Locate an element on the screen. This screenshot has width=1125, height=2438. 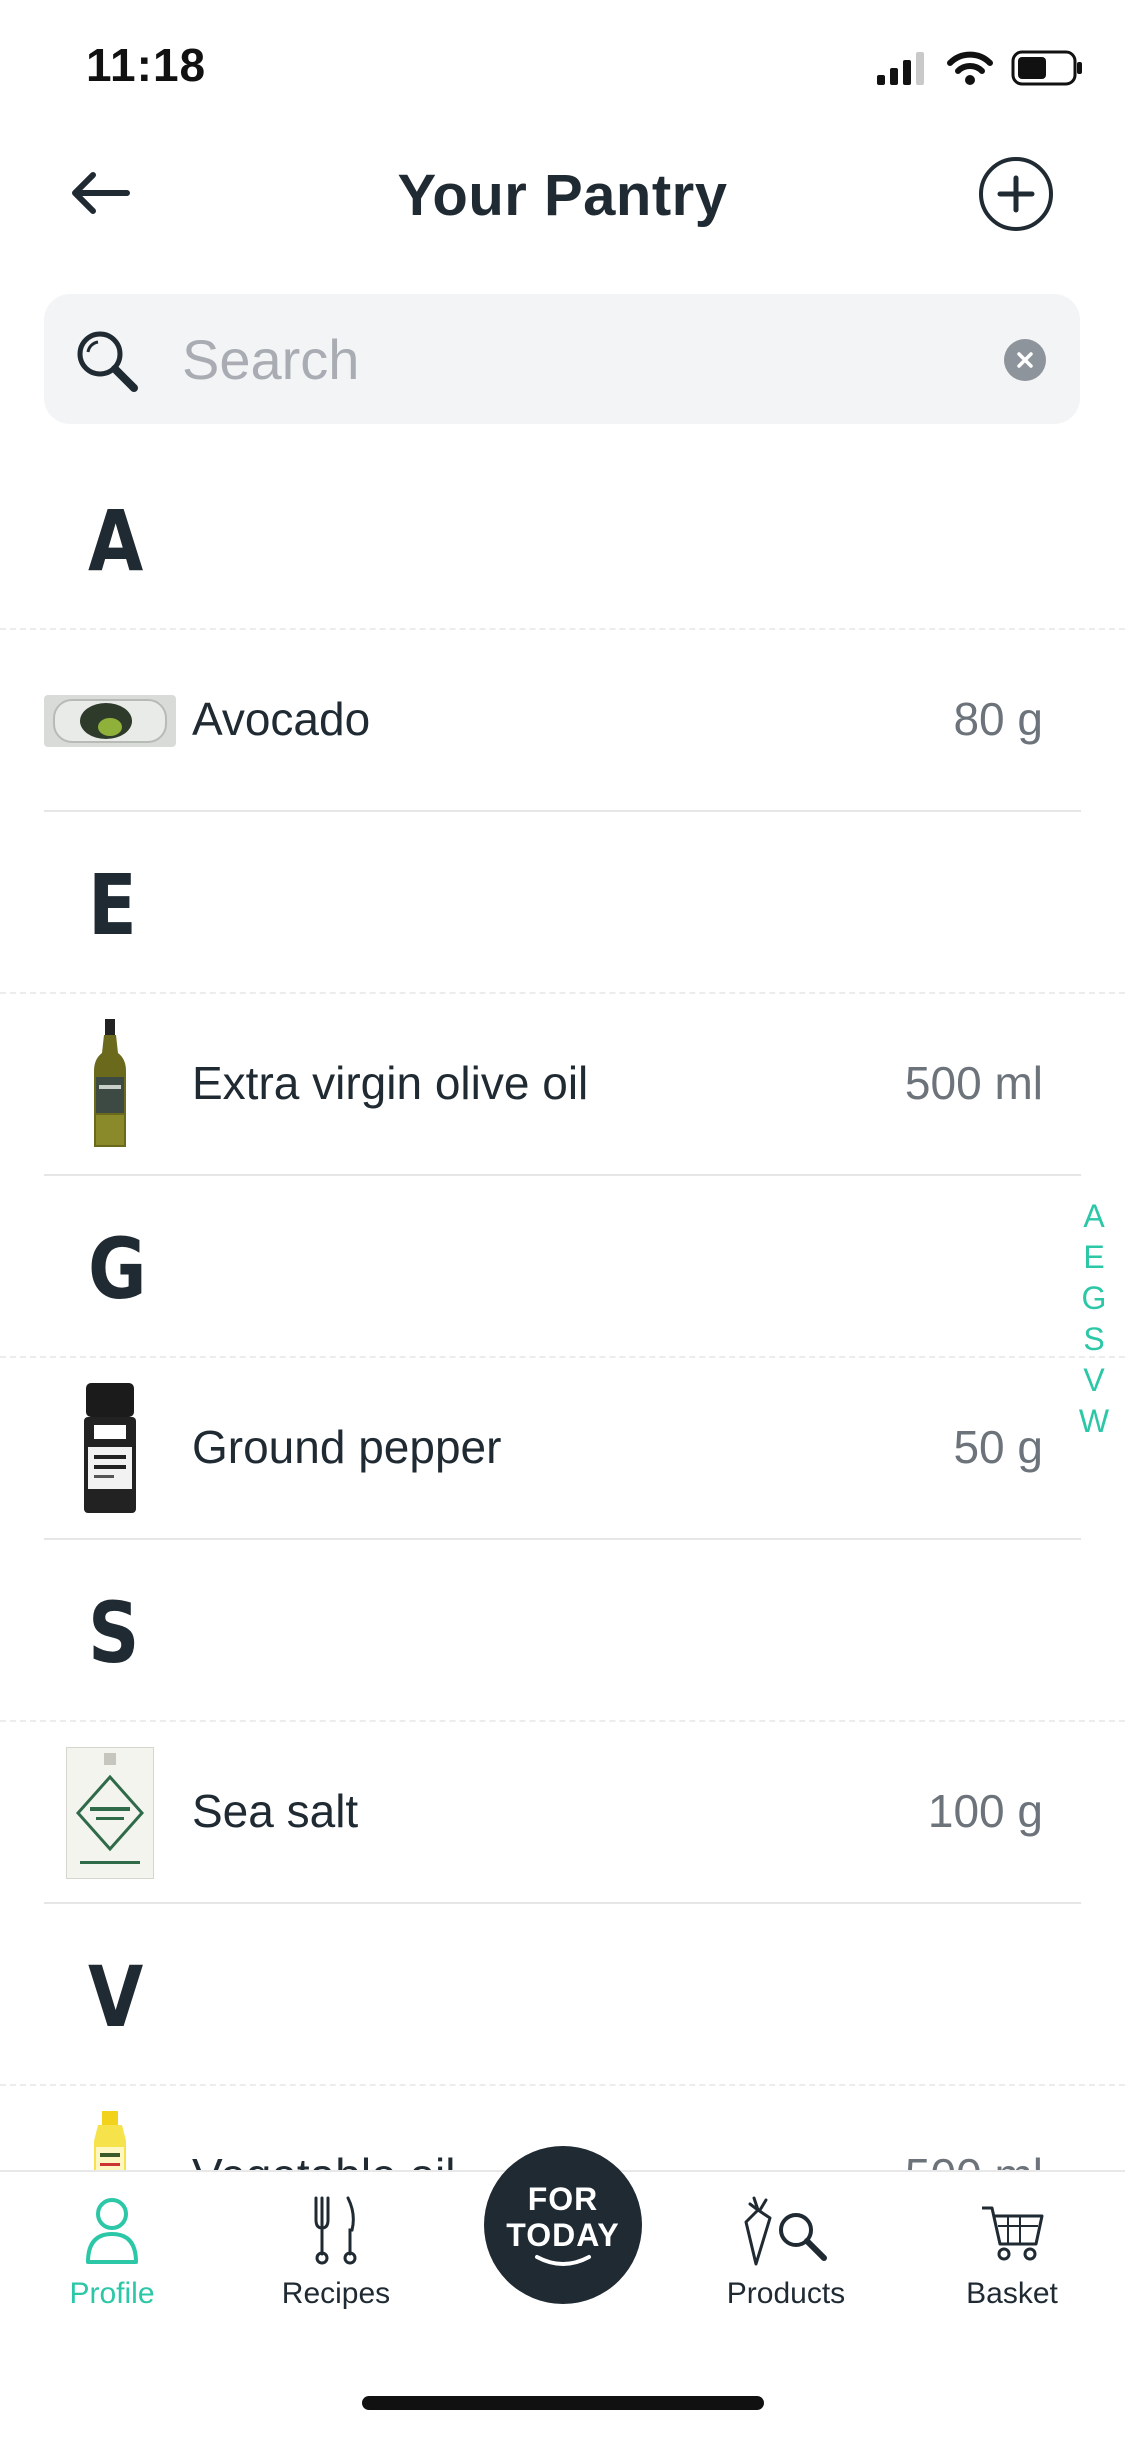
list-item: Sea salt 100 g is located at coordinates (562, 1813).